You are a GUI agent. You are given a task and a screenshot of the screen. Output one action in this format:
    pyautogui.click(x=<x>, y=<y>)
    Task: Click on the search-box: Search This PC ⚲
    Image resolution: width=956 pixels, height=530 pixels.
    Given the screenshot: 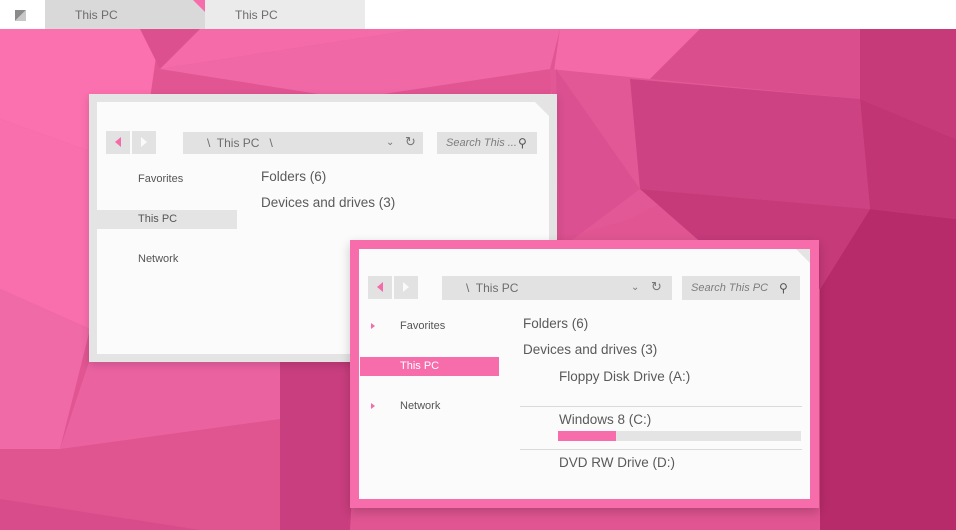 What is the action you would take?
    pyautogui.click(x=741, y=288)
    